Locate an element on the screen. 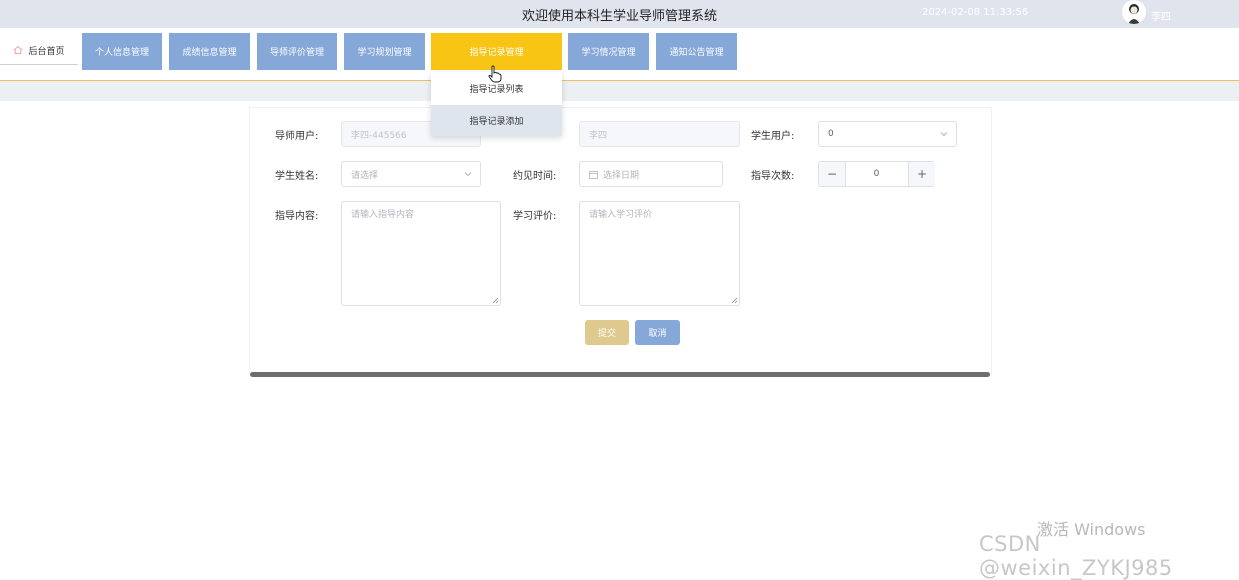  guide-content-label: 指导内容: is located at coordinates (297, 216).